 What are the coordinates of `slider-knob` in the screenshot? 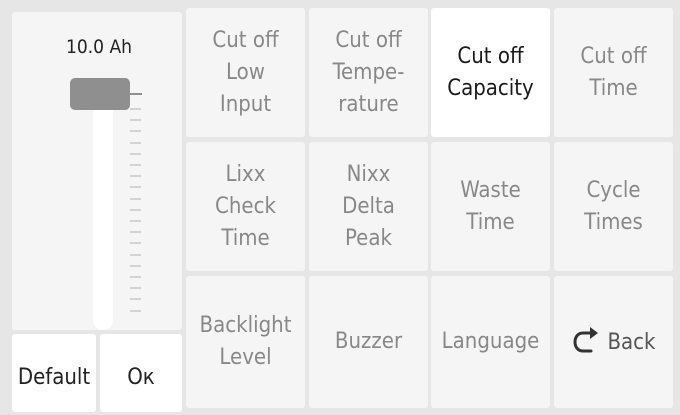 It's located at (100, 94).